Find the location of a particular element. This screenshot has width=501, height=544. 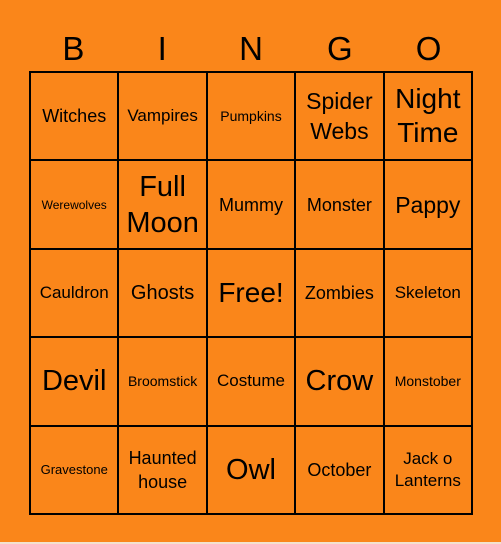

bingo-cell: Jack o Lanterns is located at coordinates (428, 470).